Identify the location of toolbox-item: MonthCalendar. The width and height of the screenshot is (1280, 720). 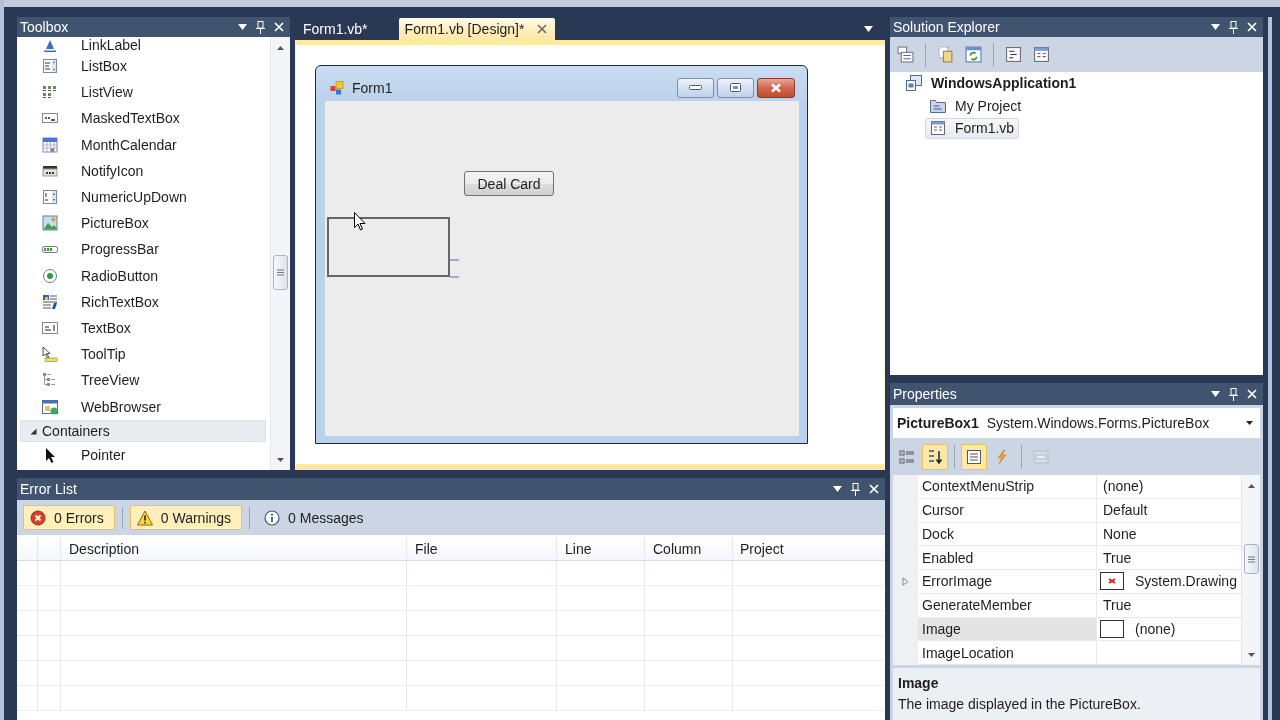
(143, 144).